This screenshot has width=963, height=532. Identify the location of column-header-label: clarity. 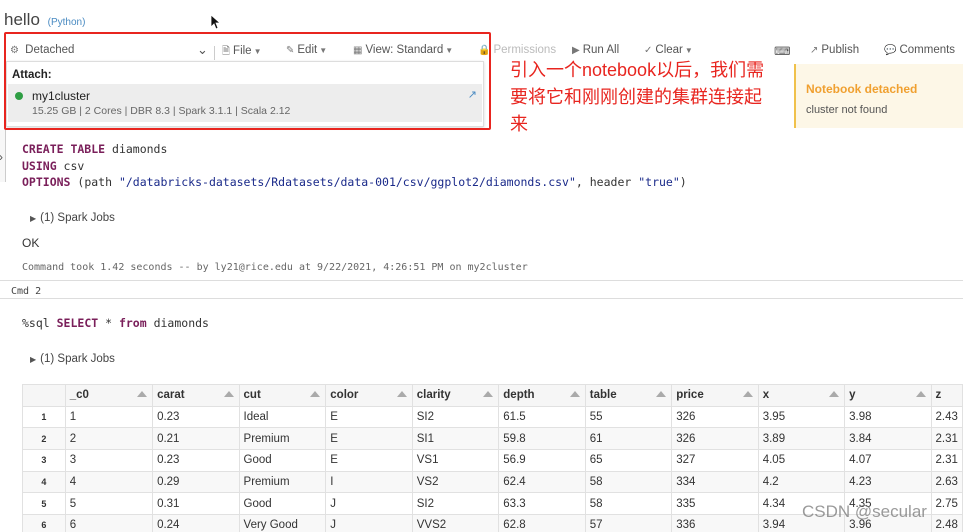
(433, 395).